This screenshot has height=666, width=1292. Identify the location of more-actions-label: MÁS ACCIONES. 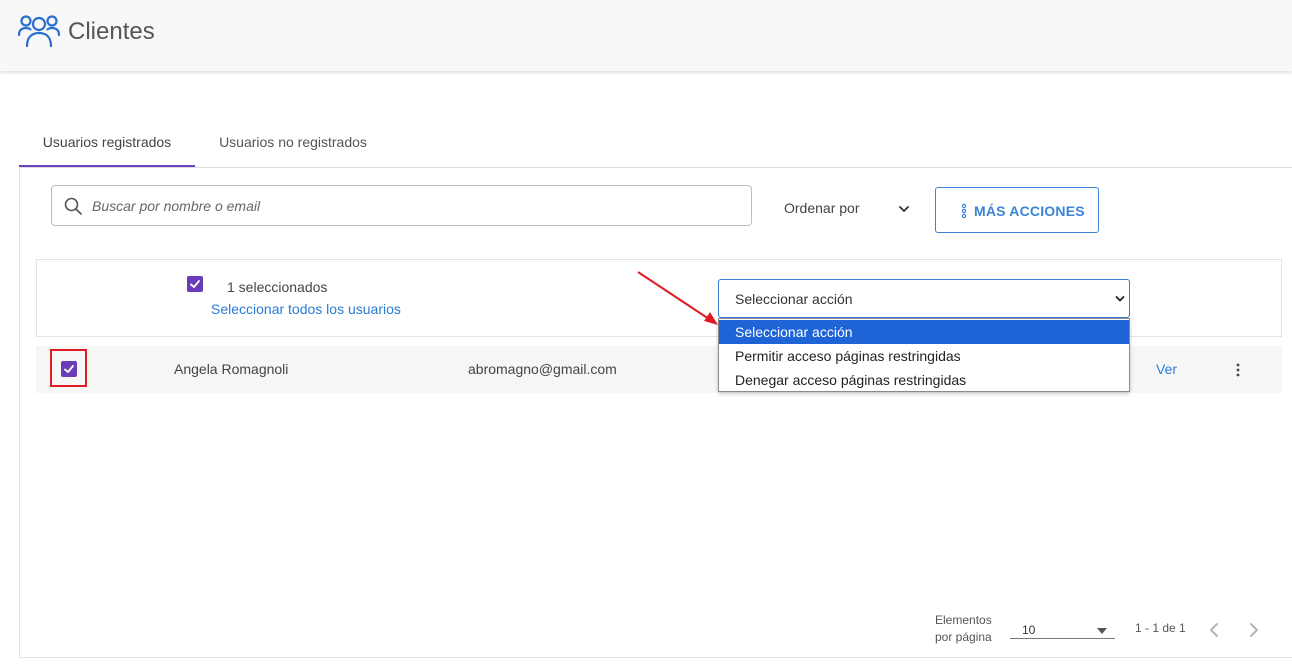
(1029, 211).